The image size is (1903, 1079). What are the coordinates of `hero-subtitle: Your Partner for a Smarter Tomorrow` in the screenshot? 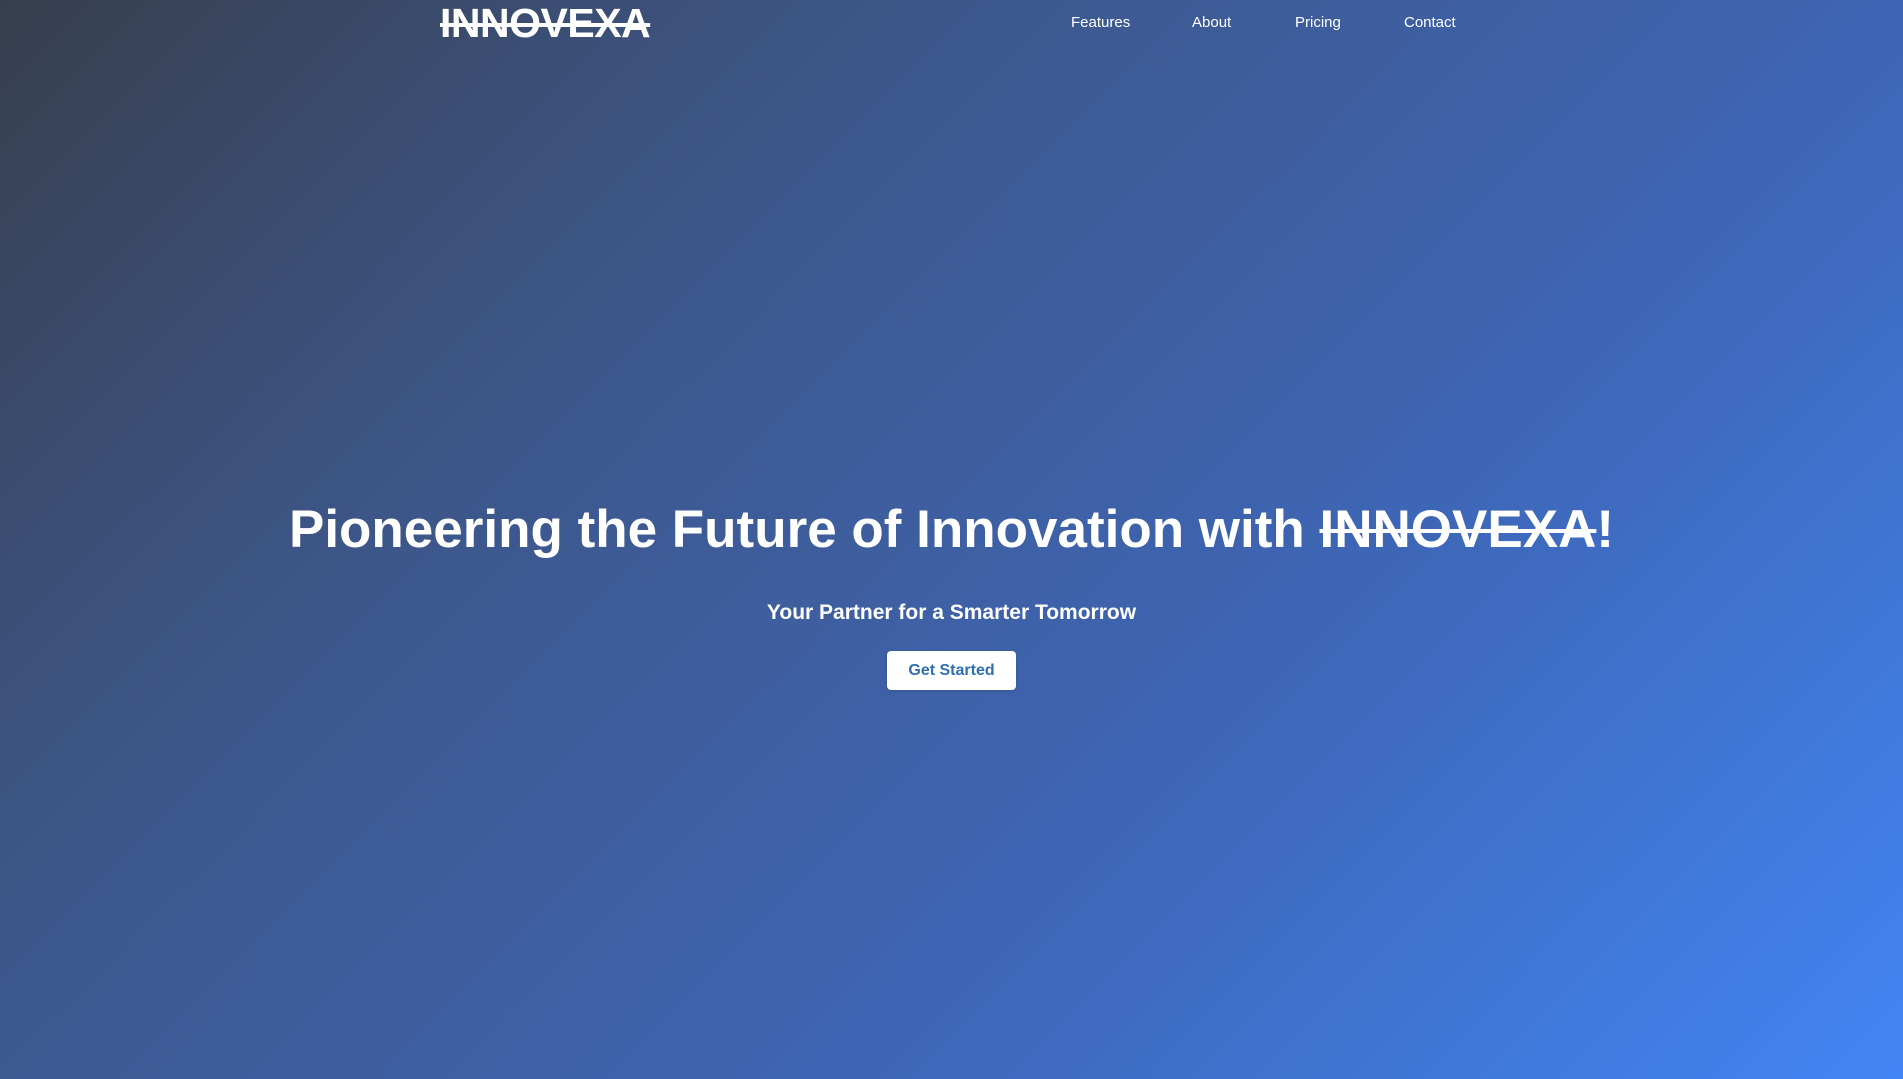 It's located at (951, 612).